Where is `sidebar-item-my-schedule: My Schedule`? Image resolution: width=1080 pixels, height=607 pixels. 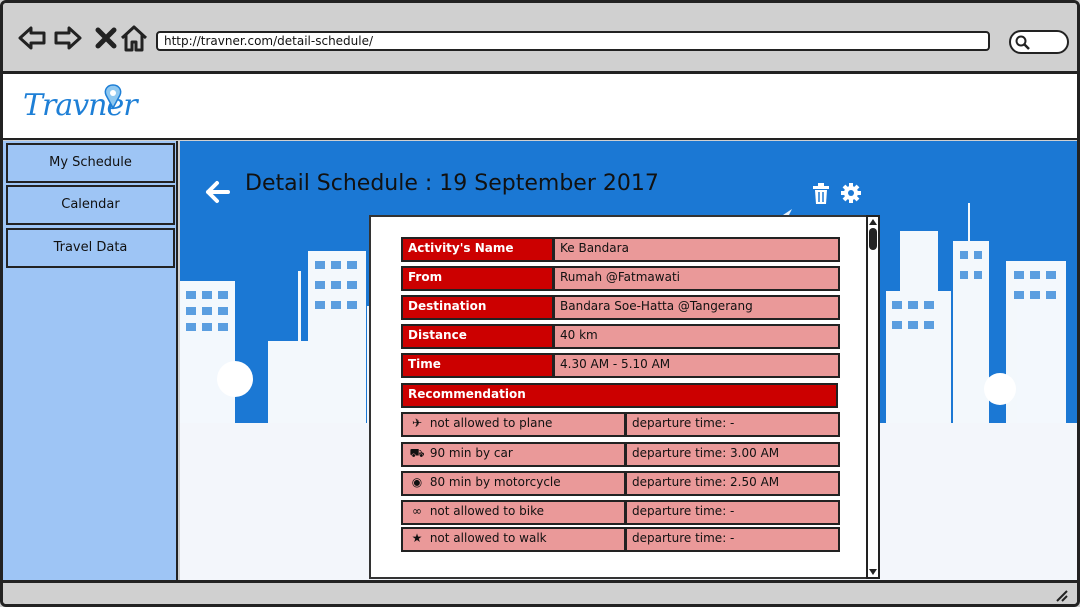 sidebar-item-my-schedule: My Schedule is located at coordinates (90, 163).